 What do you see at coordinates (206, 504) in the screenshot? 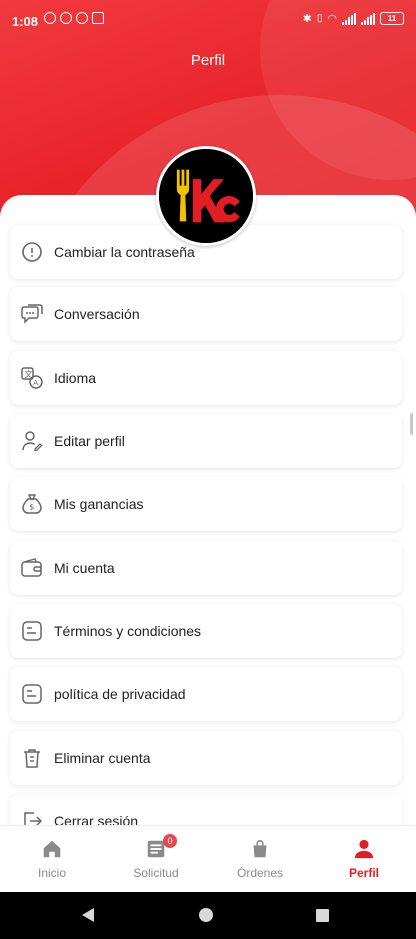
I see `menu-item-earnings: $ Mis ganancias` at bounding box center [206, 504].